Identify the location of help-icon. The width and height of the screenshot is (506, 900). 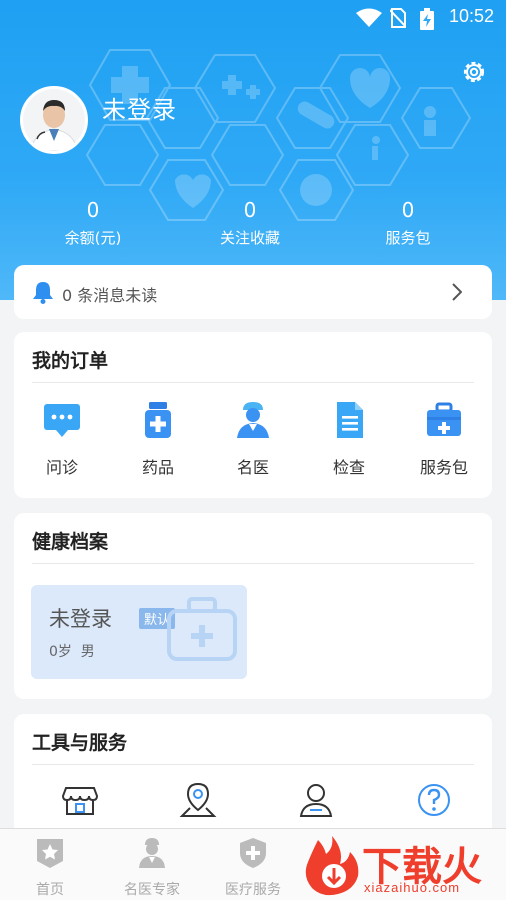
(434, 800).